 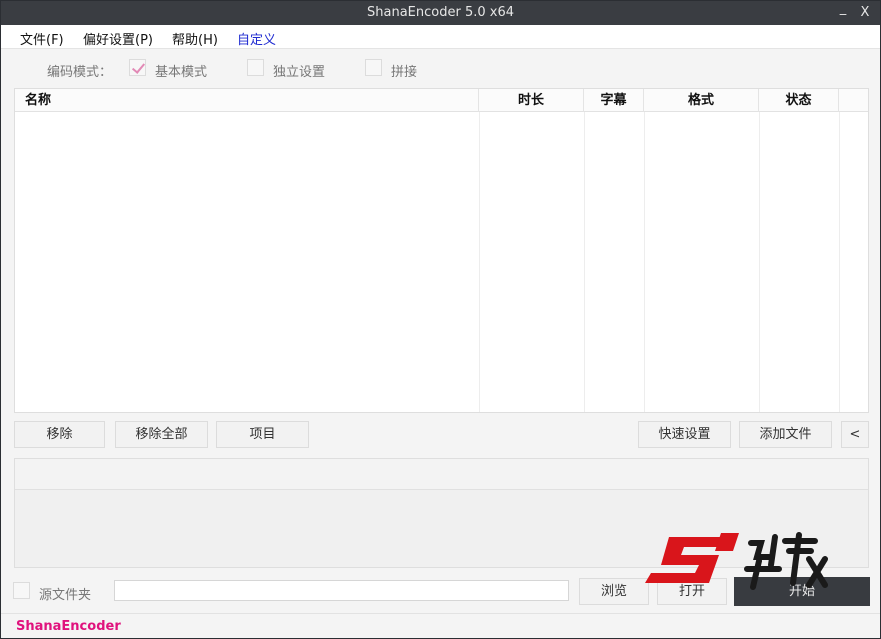 I want to click on independent-settings-checkbox, so click(x=255, y=67).